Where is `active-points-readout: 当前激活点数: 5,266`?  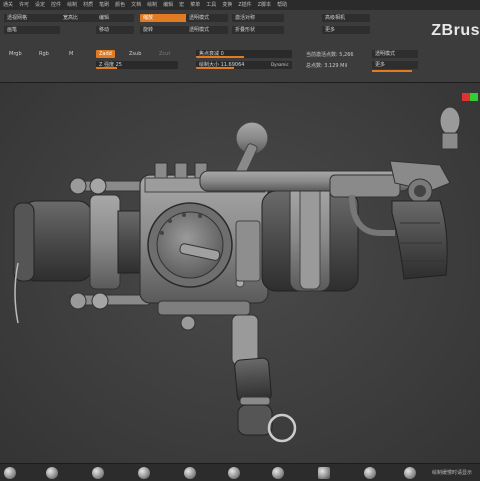
active-points-readout: 当前激活点数: 5,266 is located at coordinates (330, 55).